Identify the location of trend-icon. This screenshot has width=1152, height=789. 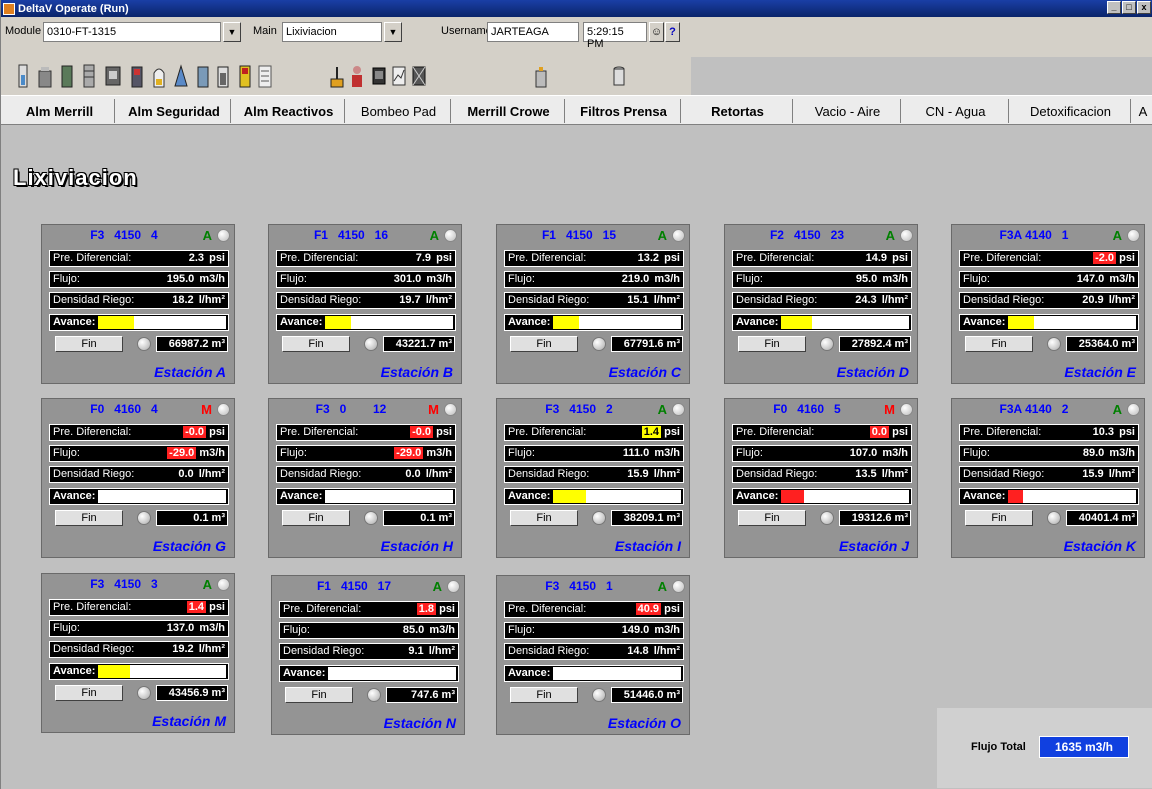
(399, 76).